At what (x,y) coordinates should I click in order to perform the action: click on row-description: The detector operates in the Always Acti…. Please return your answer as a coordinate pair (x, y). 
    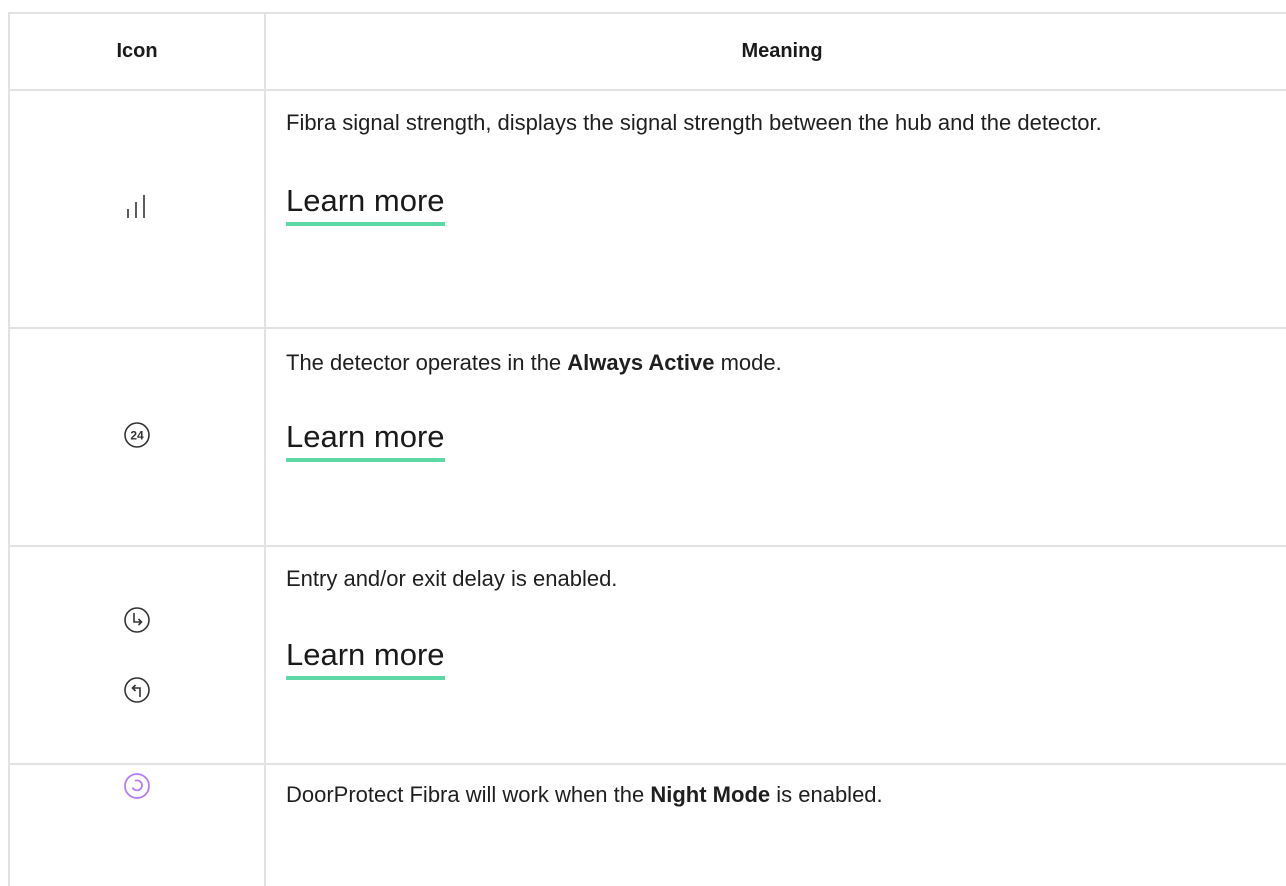
    Looking at the image, I should click on (782, 362).